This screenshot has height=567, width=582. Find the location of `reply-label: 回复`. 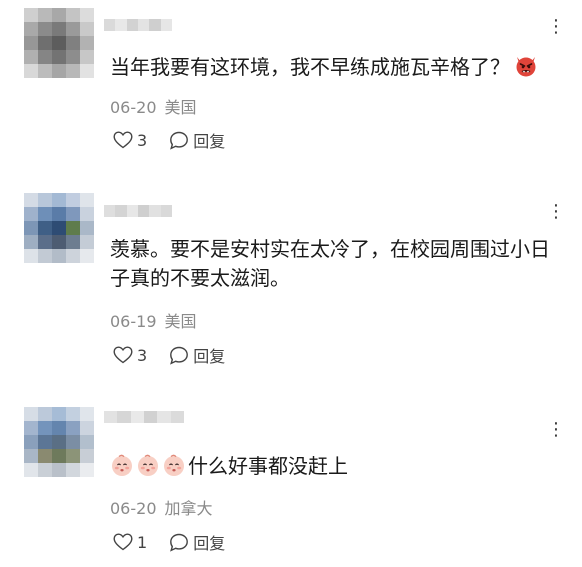

reply-label: 回复 is located at coordinates (209, 543).